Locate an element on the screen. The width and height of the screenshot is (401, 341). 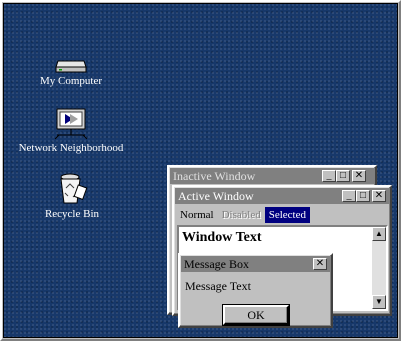
active-window-title: Active Window is located at coordinates (216, 196).